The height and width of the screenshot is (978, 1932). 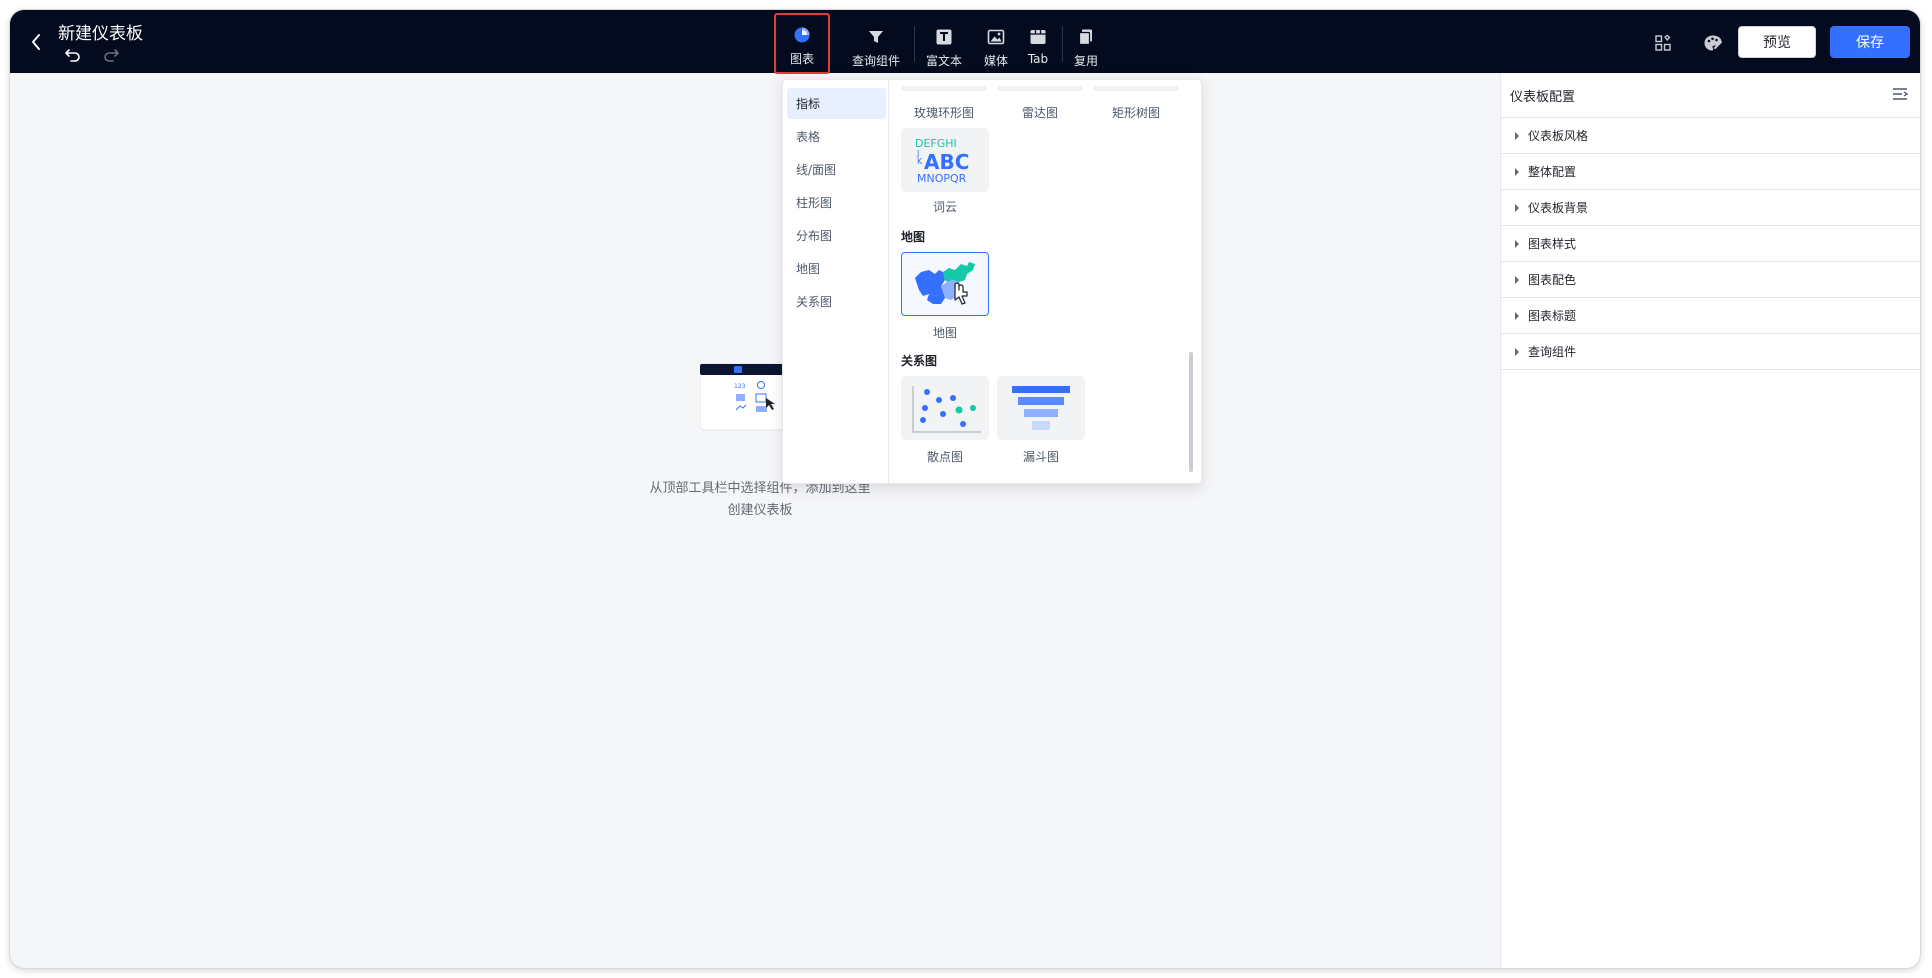 I want to click on empty-state-line2: 创建仪表板, so click(x=760, y=510).